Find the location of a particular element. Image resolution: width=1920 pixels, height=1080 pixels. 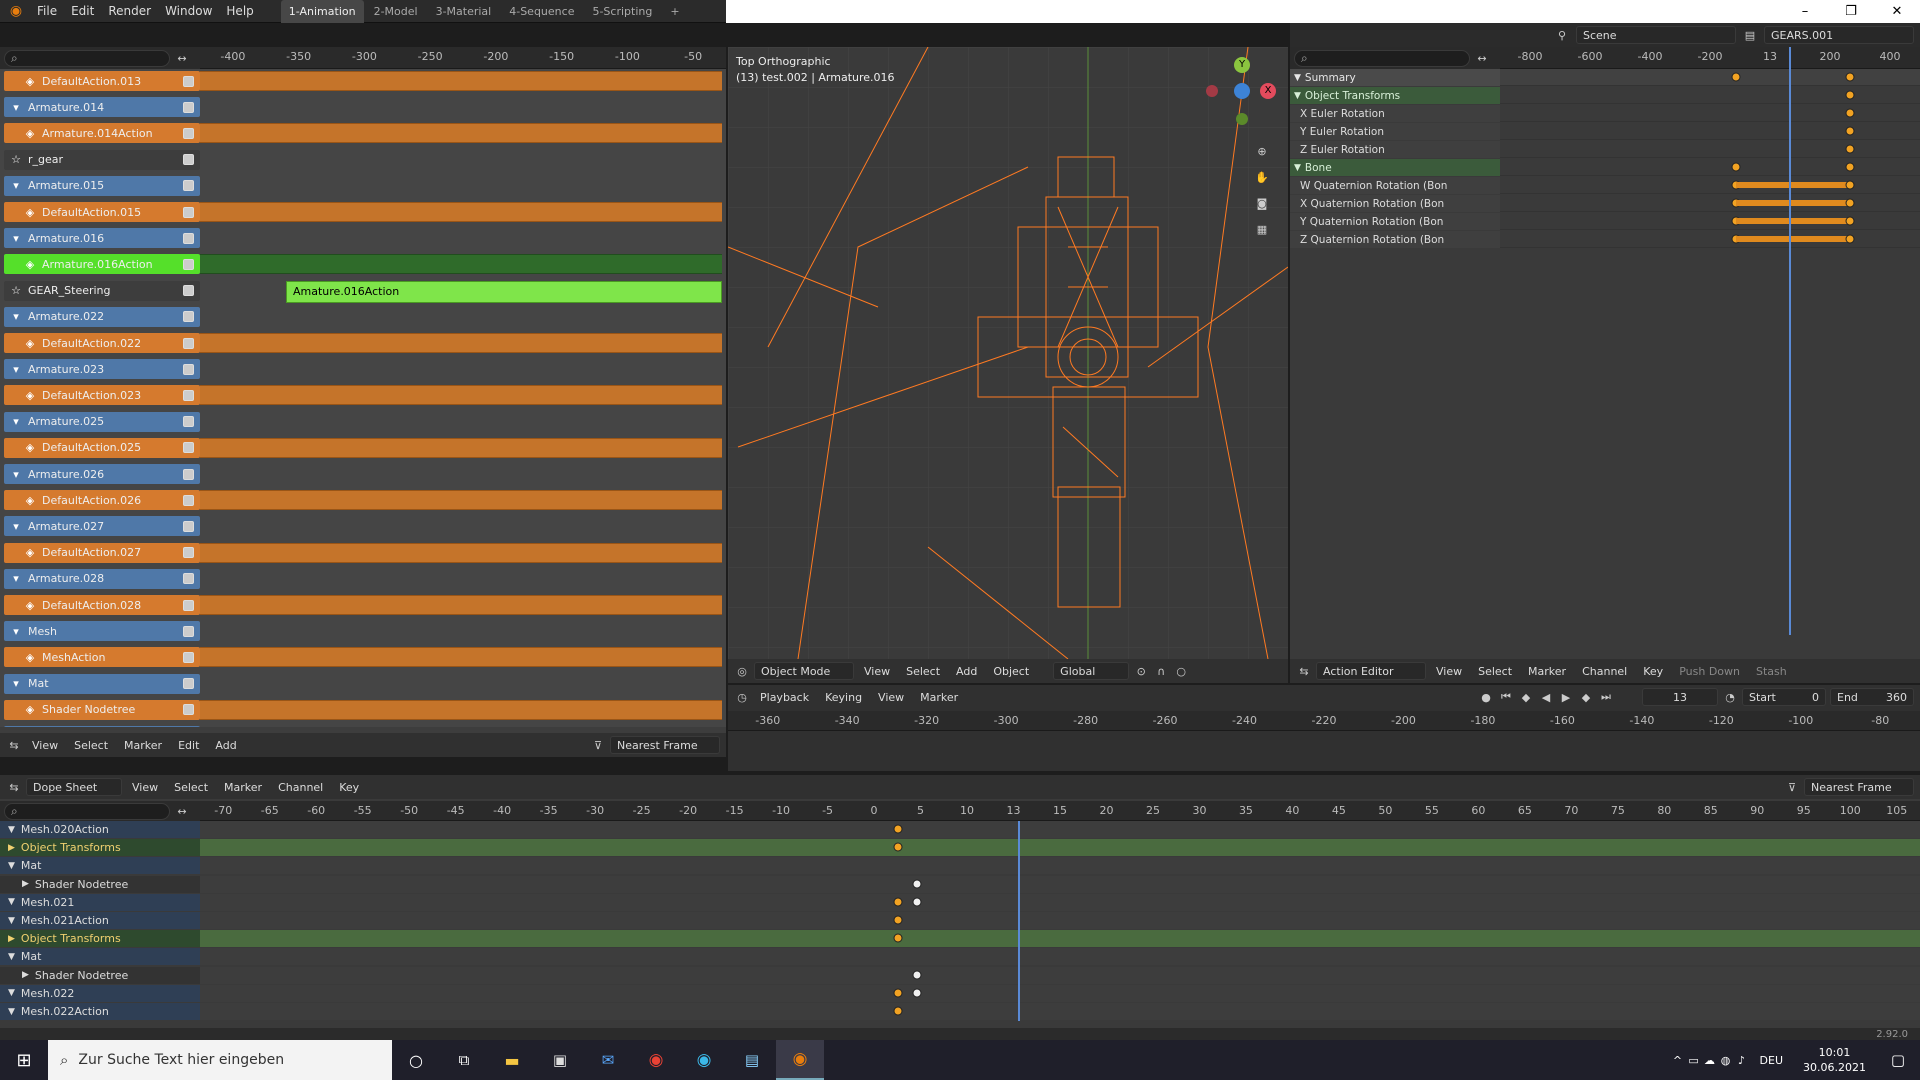

view-layer-icon: ▤ is located at coordinates (1750, 35).